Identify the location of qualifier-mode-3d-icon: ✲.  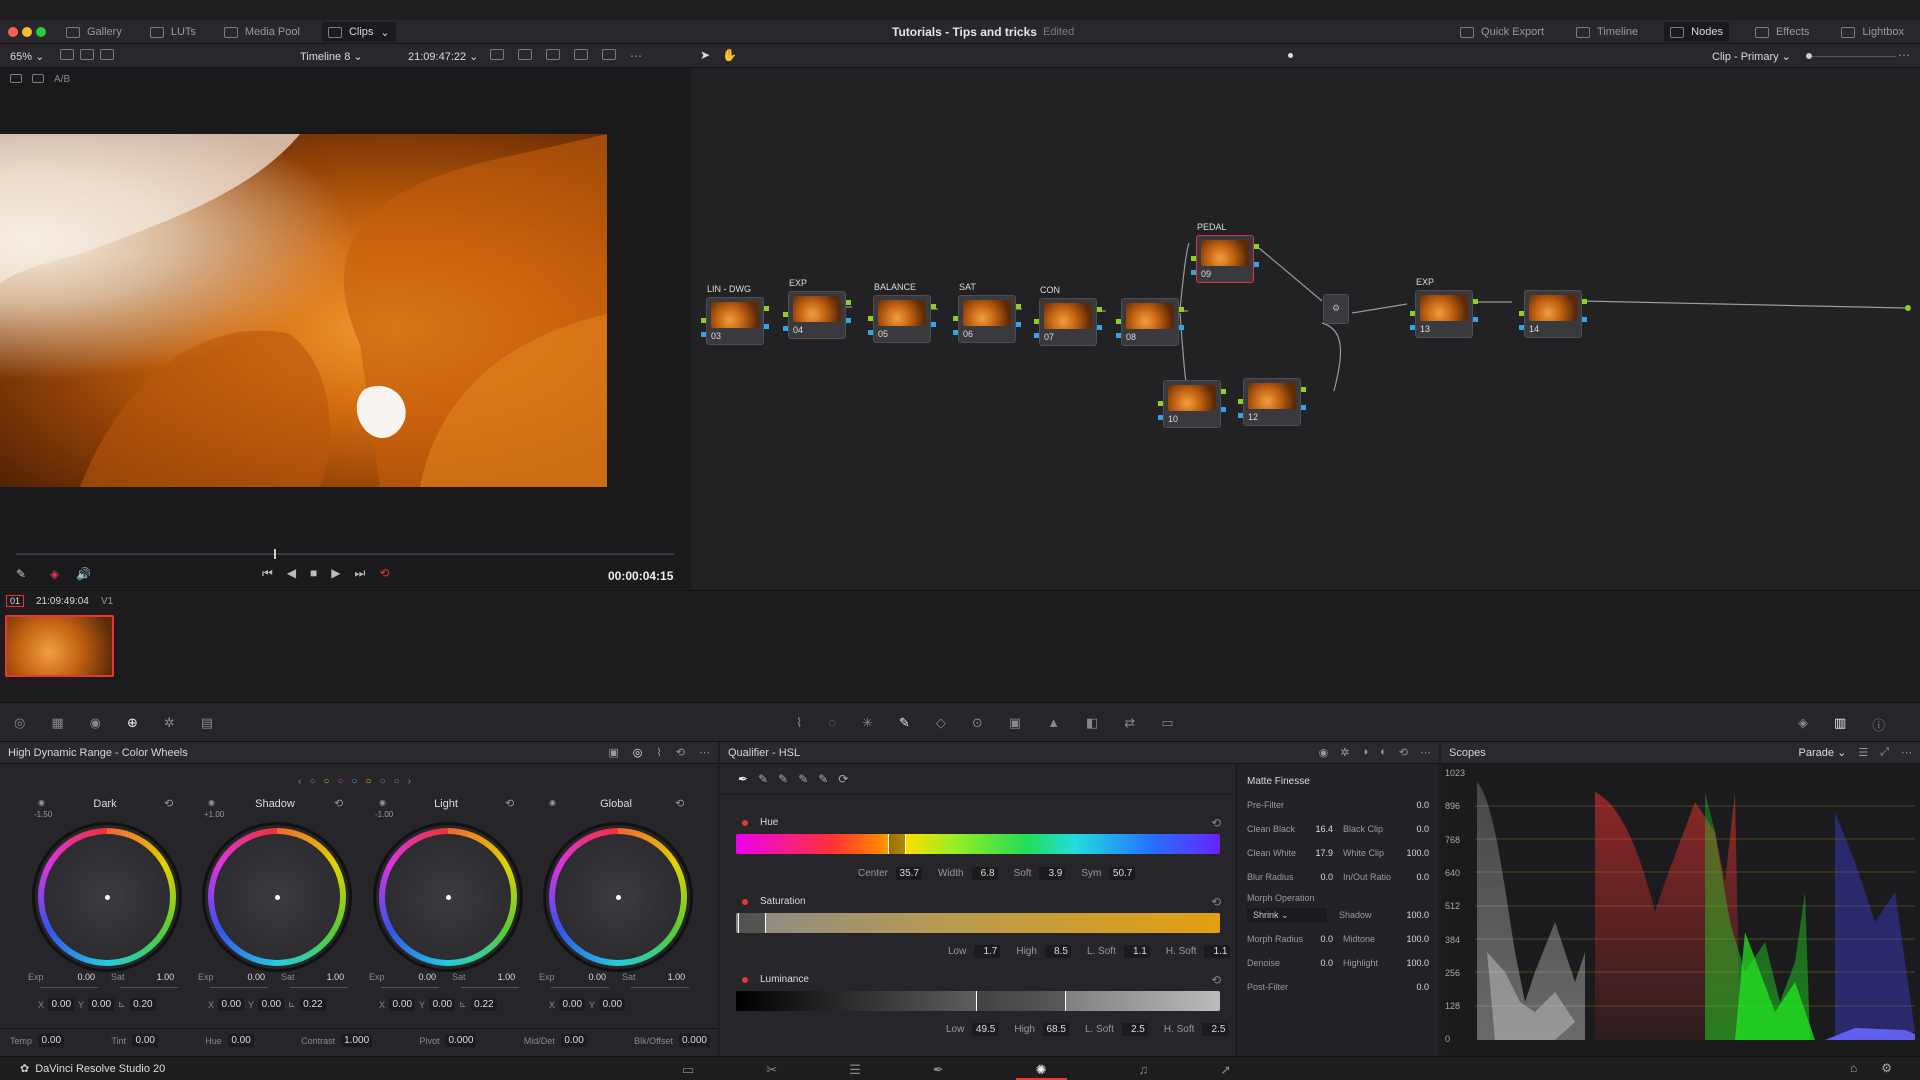
(1344, 752).